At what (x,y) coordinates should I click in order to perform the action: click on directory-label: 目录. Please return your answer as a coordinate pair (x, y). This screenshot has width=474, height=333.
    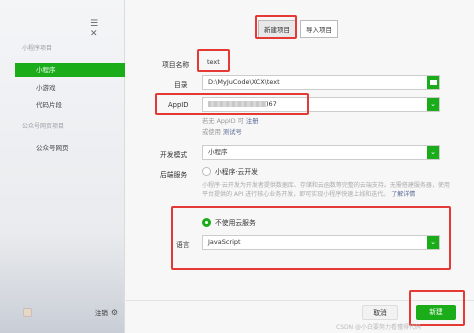
    Looking at the image, I should click on (181, 85).